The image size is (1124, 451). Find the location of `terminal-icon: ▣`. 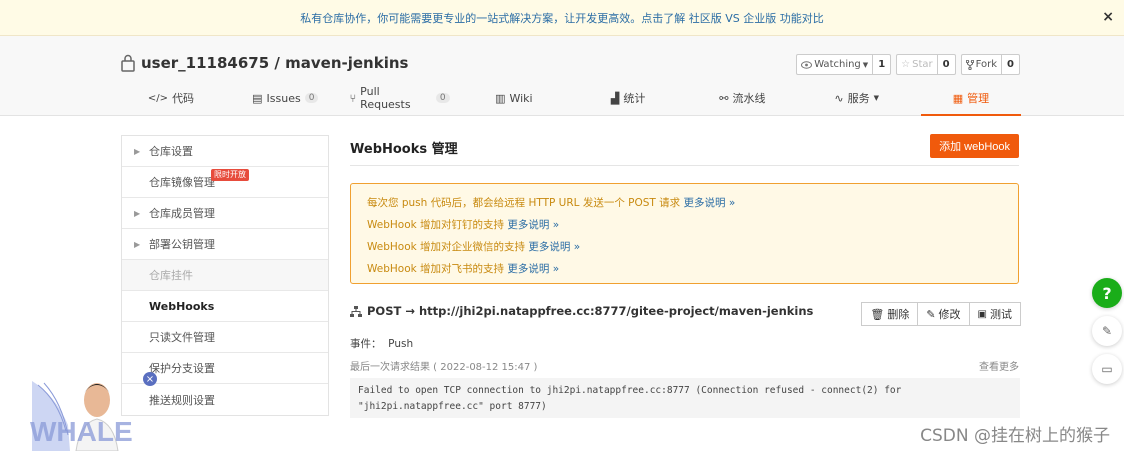

terminal-icon: ▣ is located at coordinates (982, 314).